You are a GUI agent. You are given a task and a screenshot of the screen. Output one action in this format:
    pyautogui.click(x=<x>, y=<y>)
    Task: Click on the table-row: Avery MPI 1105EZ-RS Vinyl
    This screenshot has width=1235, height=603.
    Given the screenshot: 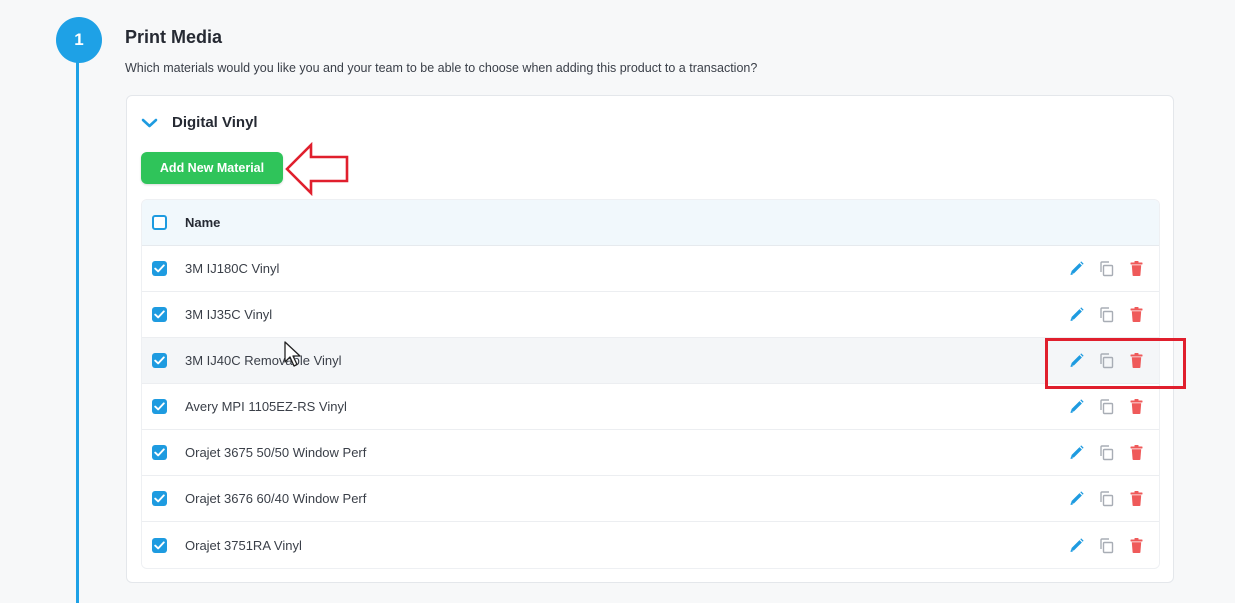 What is the action you would take?
    pyautogui.click(x=650, y=407)
    